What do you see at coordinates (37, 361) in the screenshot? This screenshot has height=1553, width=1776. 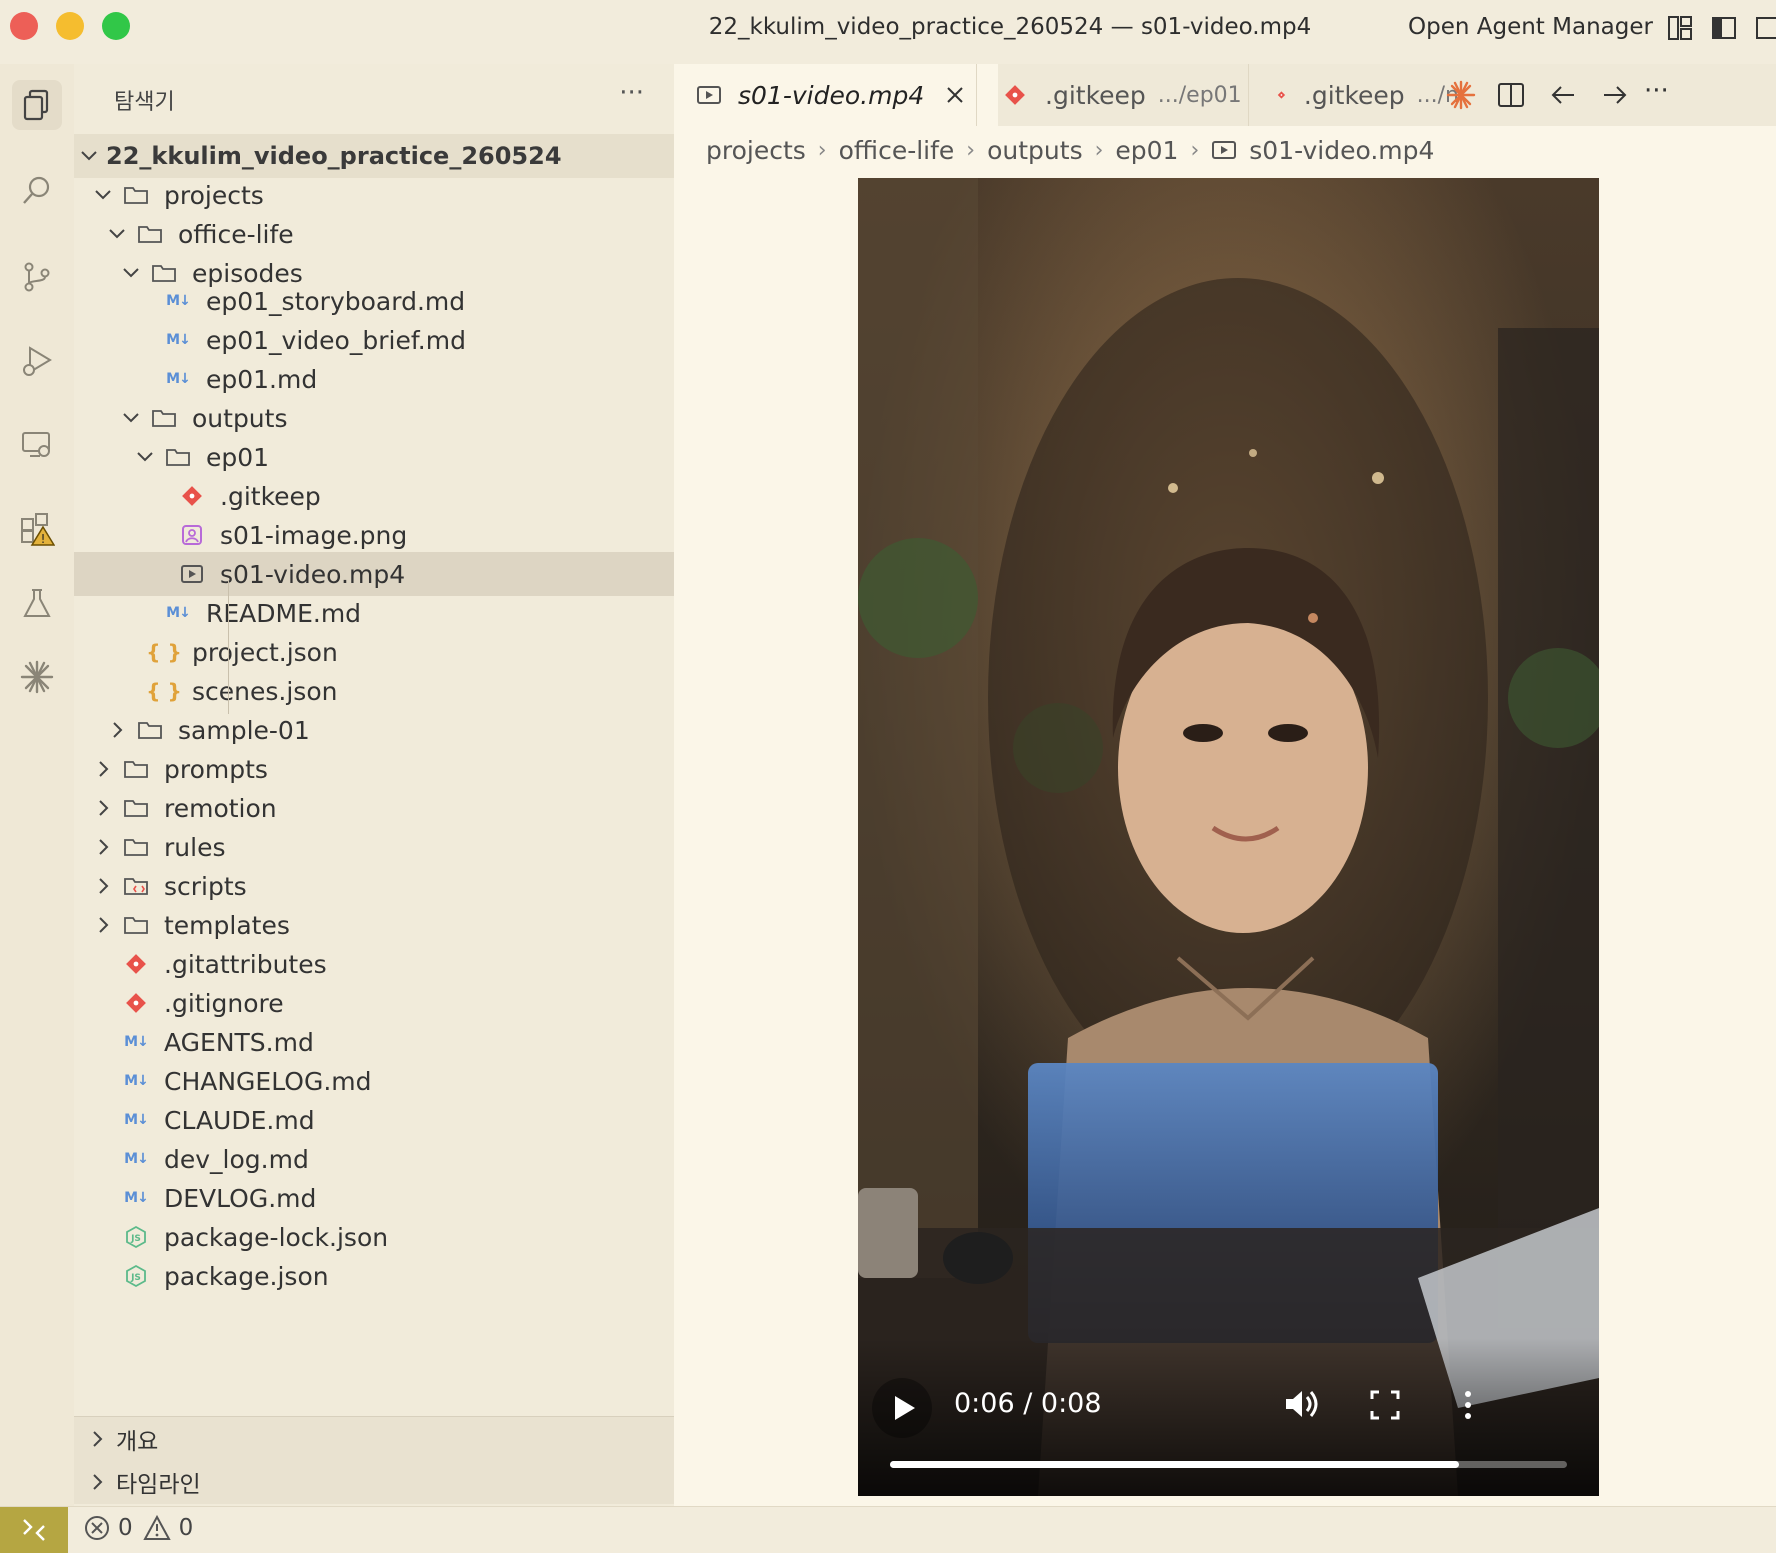 I see `run-debug-icon` at bounding box center [37, 361].